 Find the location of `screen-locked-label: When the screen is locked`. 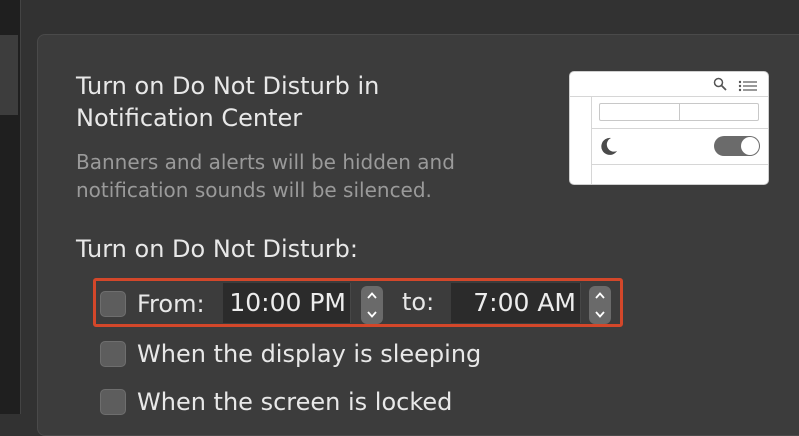

screen-locked-label: When the screen is locked is located at coordinates (295, 402).